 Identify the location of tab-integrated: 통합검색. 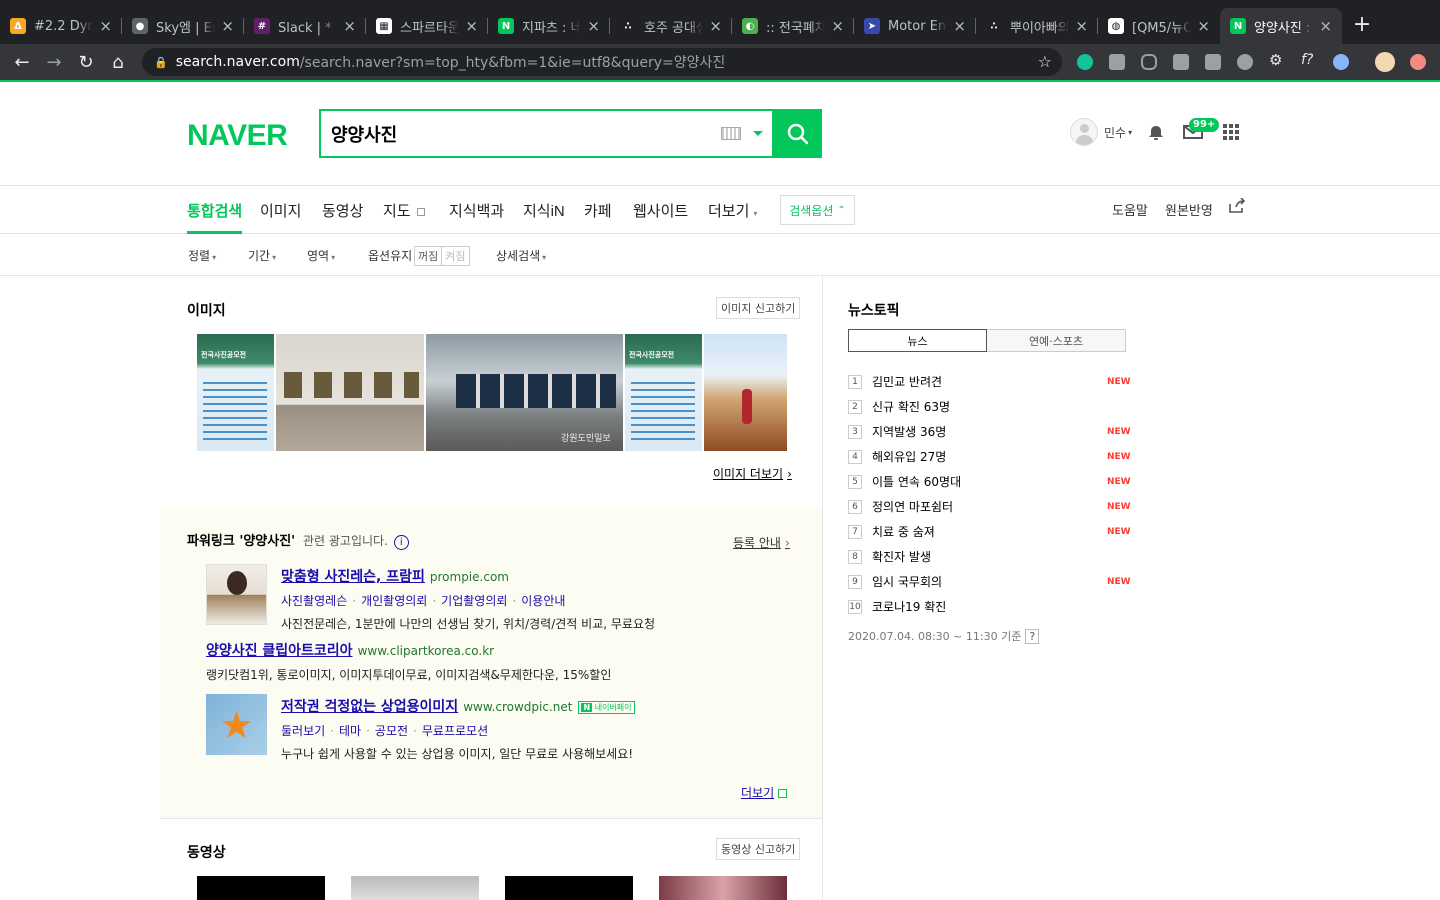
(215, 217).